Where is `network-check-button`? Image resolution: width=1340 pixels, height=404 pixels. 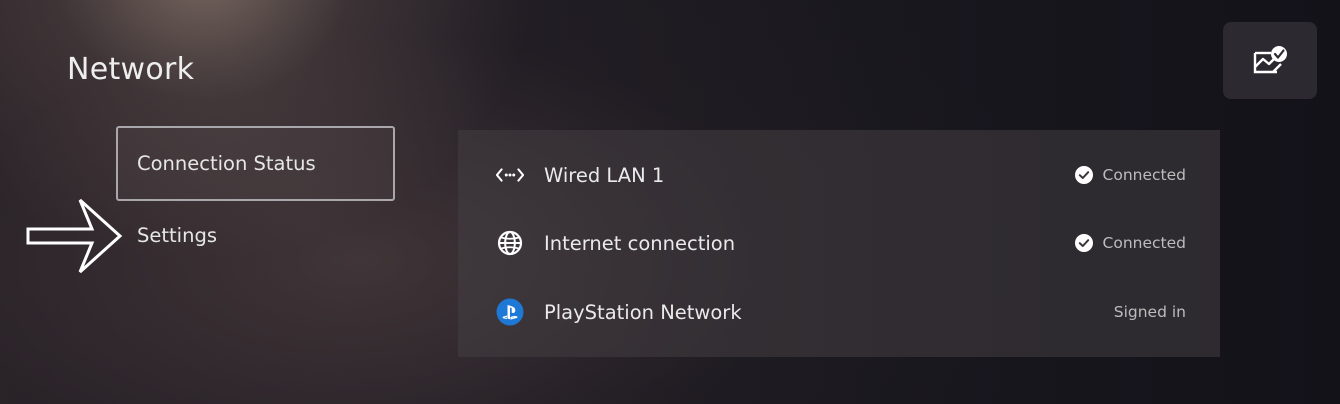 network-check-button is located at coordinates (1270, 60).